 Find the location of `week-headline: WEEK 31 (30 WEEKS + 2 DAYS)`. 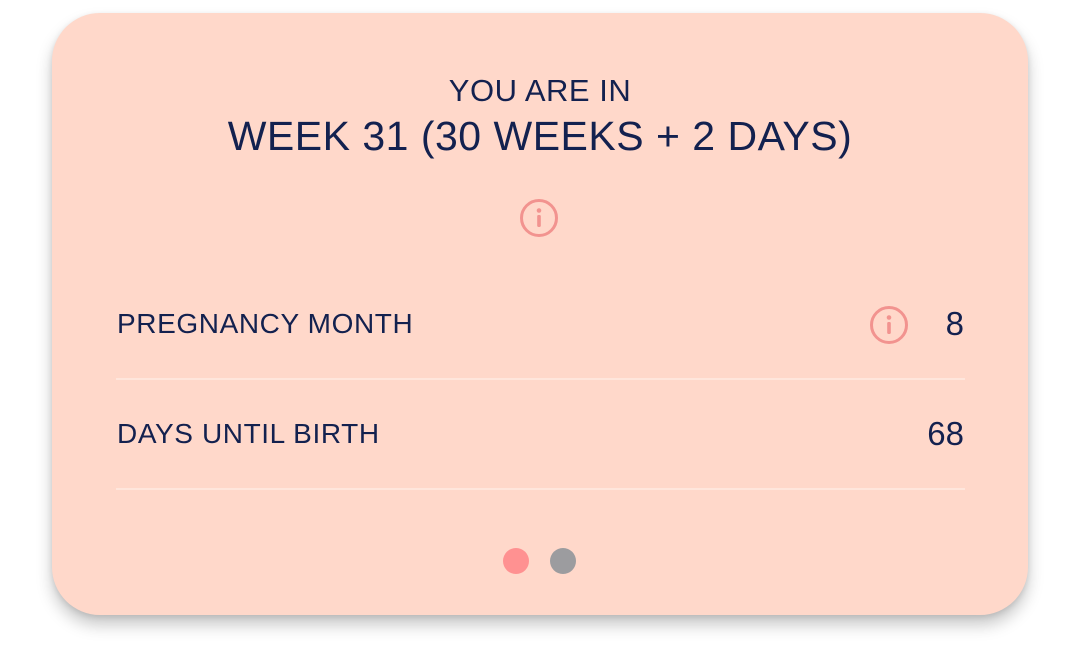

week-headline: WEEK 31 (30 WEEKS + 2 DAYS) is located at coordinates (540, 136).